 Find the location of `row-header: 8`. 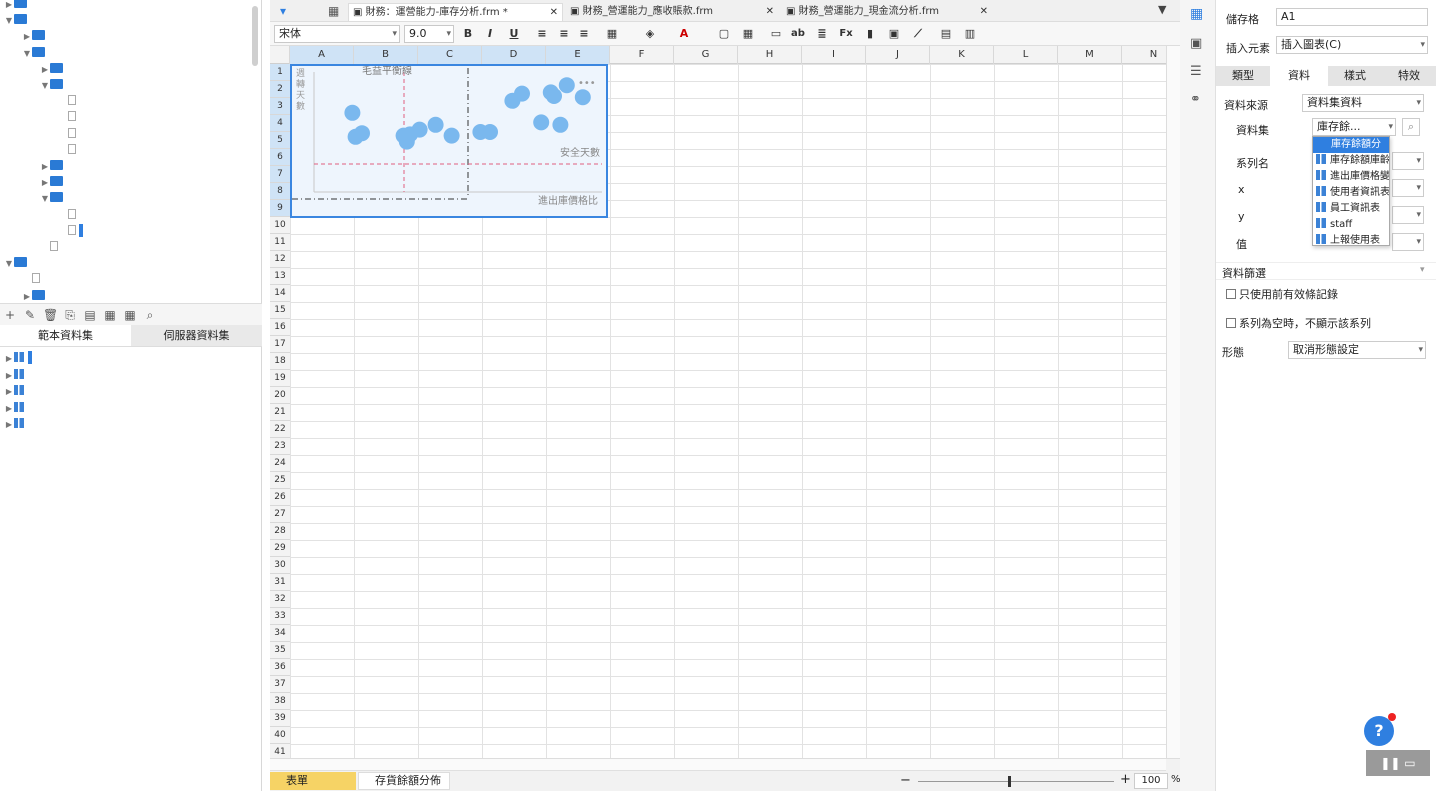

row-header: 8 is located at coordinates (280, 191).